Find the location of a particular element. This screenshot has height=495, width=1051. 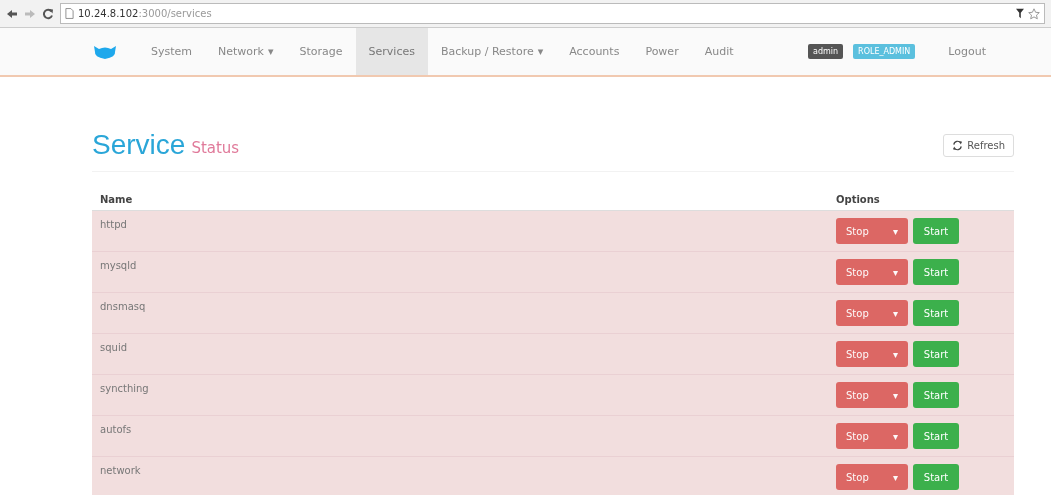

address-bar: 10.24.8.102:3000/services is located at coordinates (552, 13).